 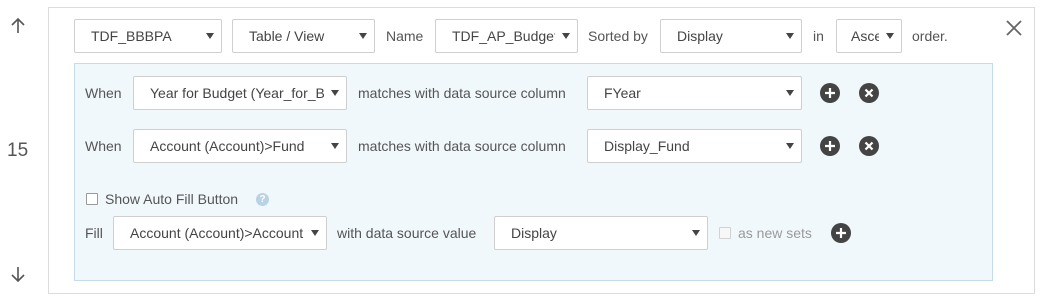 What do you see at coordinates (262, 199) in the screenshot?
I see `question-circle-icon: ?` at bounding box center [262, 199].